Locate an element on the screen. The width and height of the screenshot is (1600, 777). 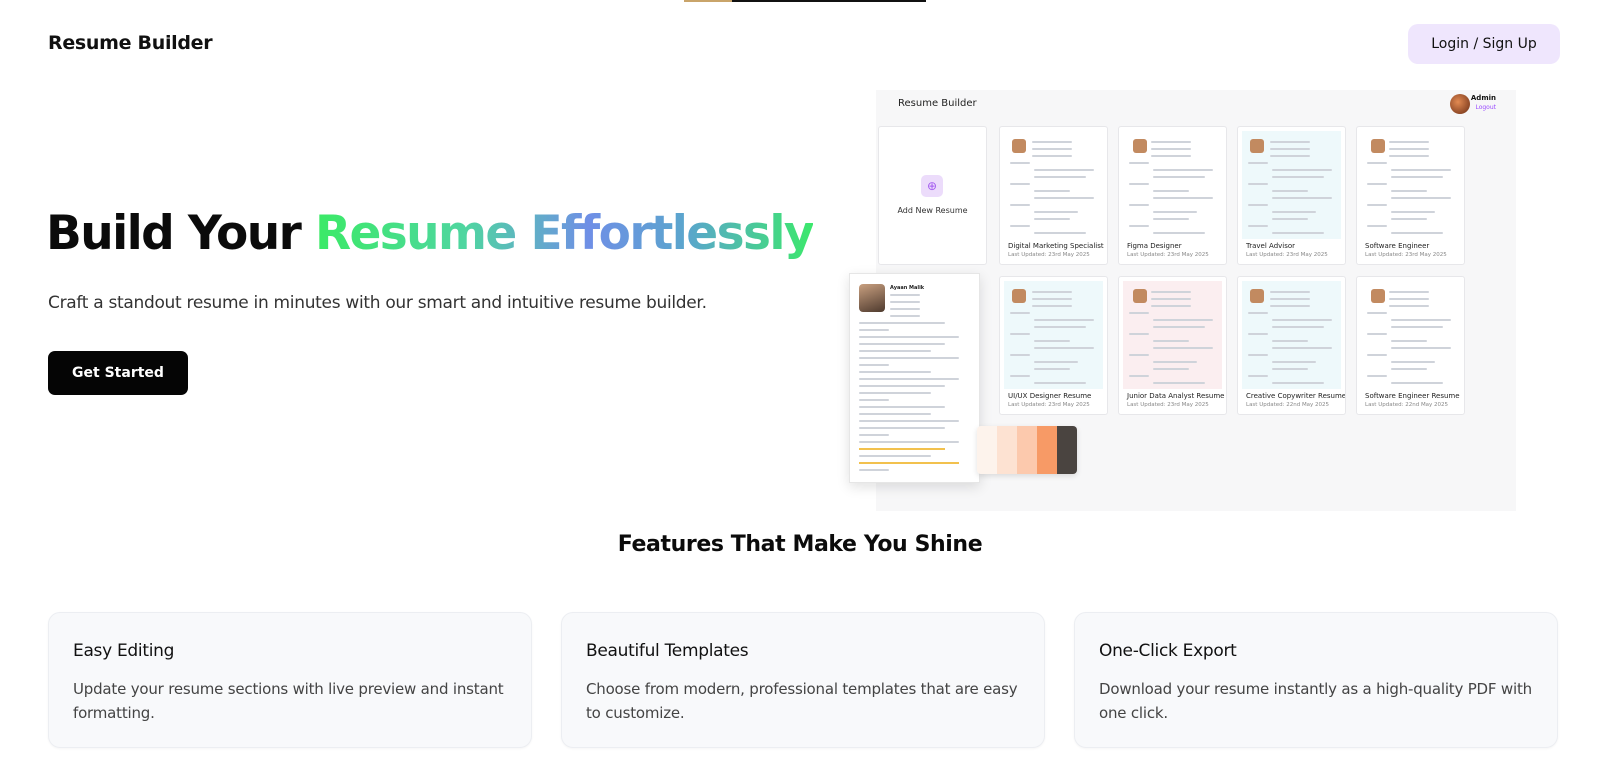
preview-logout-link: Logout is located at coordinates (1485, 107).